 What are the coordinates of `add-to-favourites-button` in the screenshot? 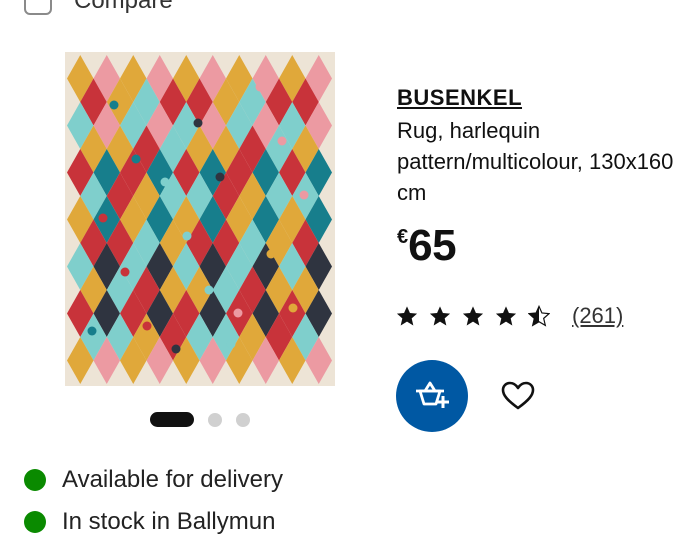 It's located at (518, 396).